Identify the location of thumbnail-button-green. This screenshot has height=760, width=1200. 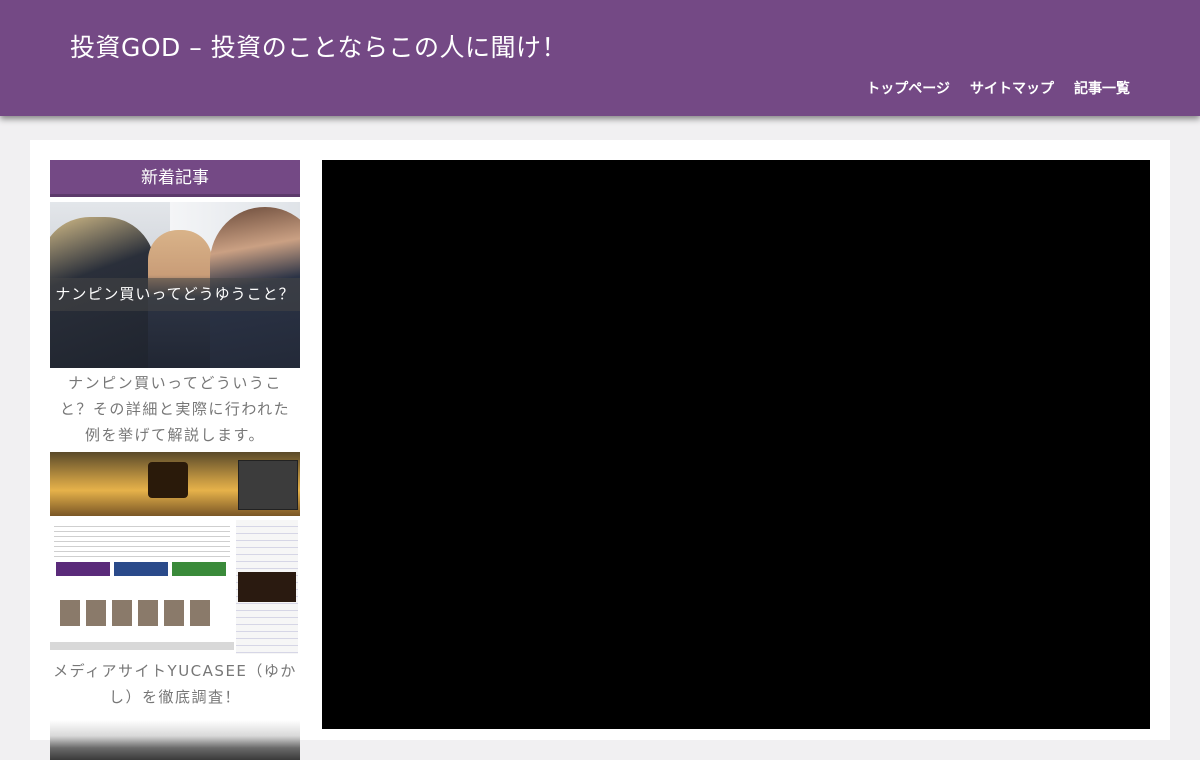
(199, 569).